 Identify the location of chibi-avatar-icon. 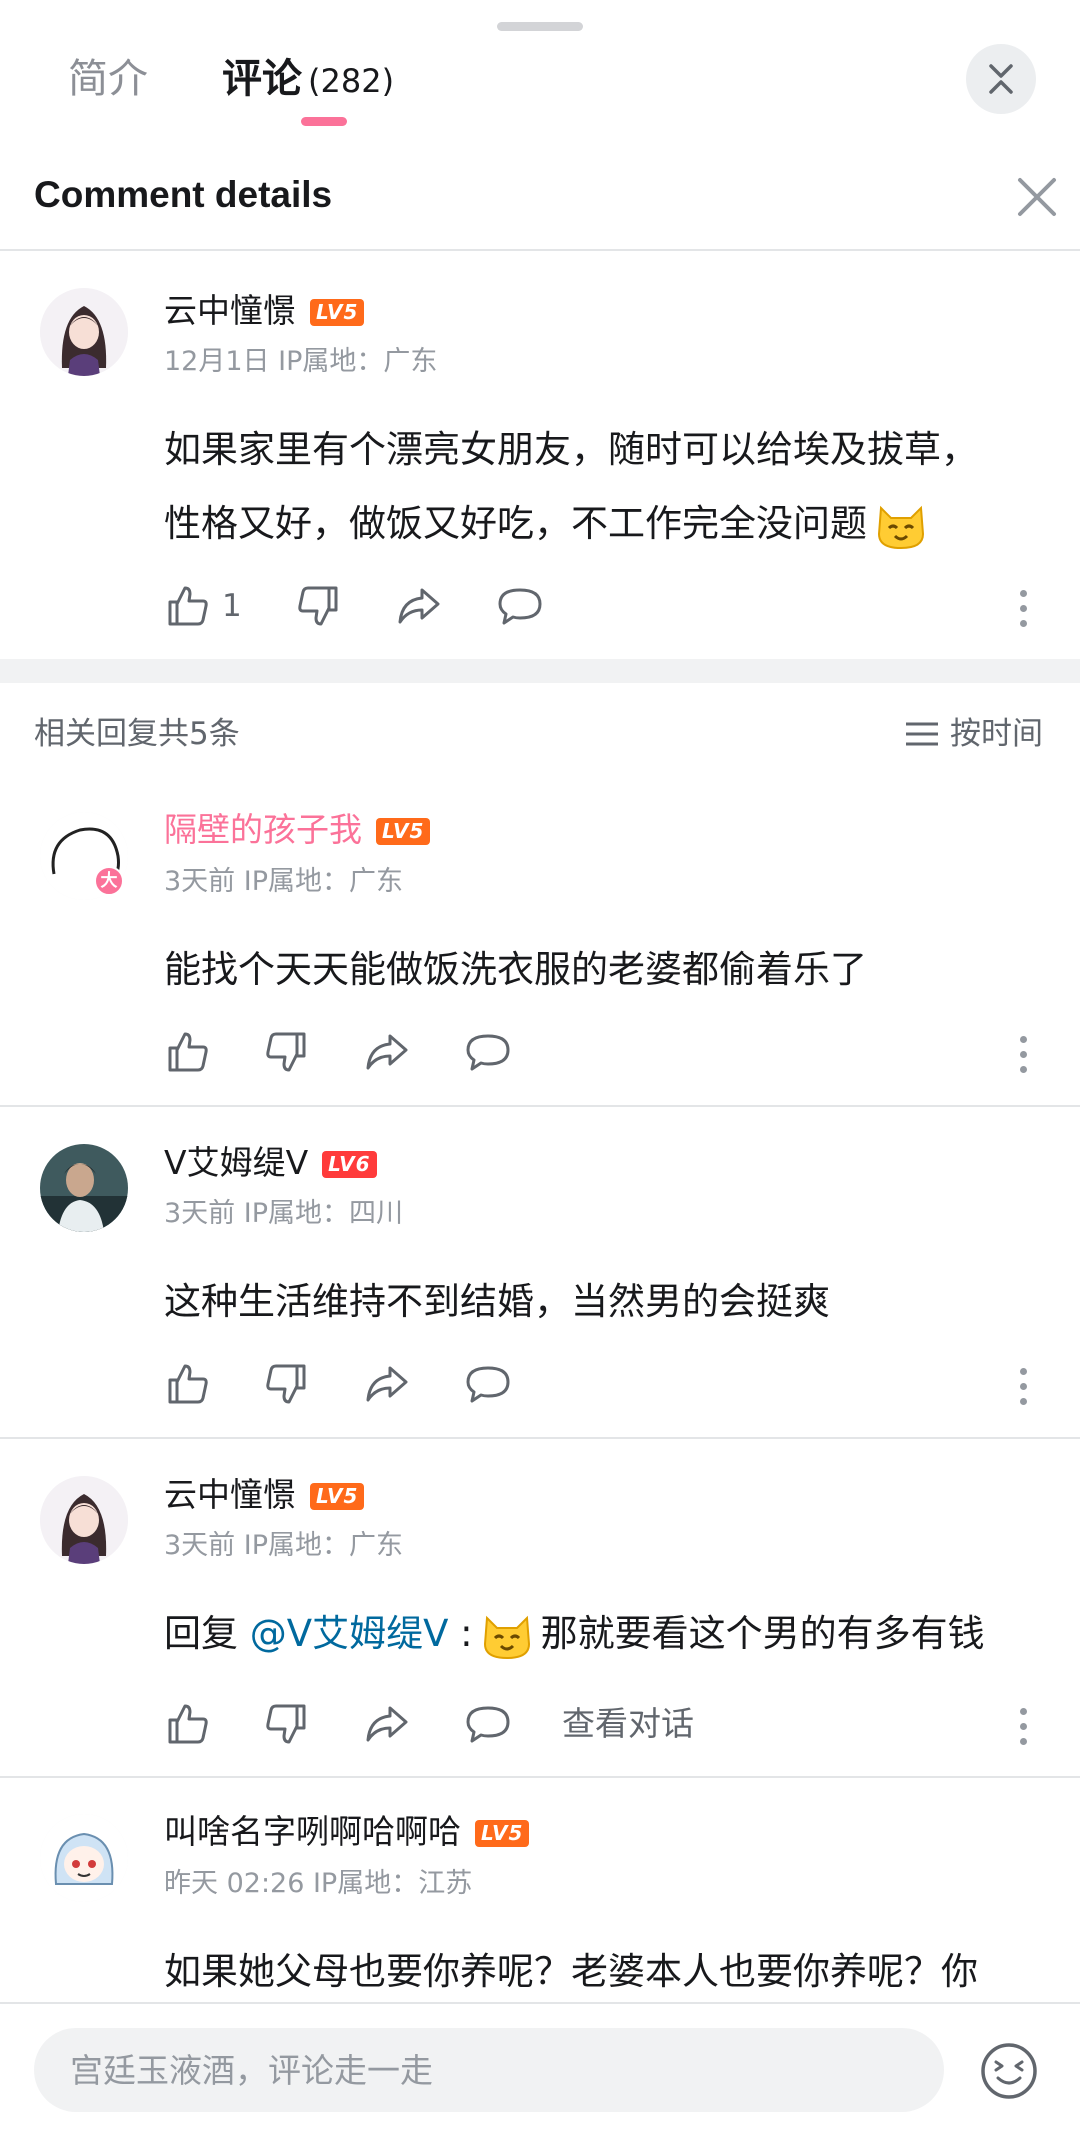
(84, 1858).